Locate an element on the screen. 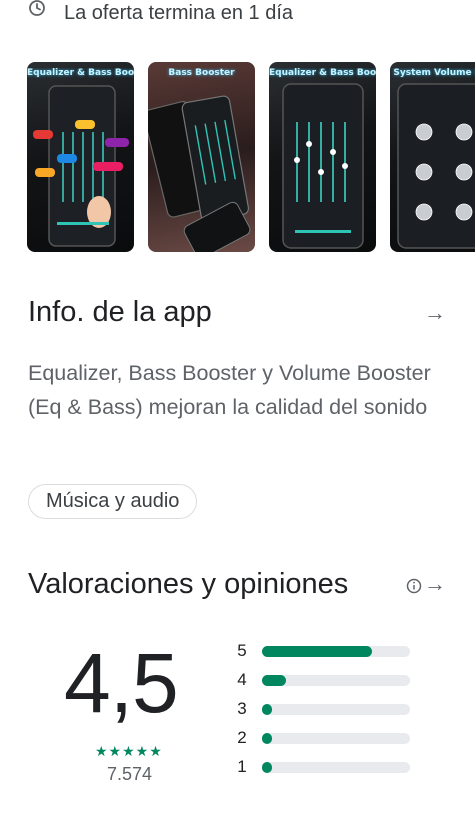  ratings-arrow-icon: → is located at coordinates (435, 584).